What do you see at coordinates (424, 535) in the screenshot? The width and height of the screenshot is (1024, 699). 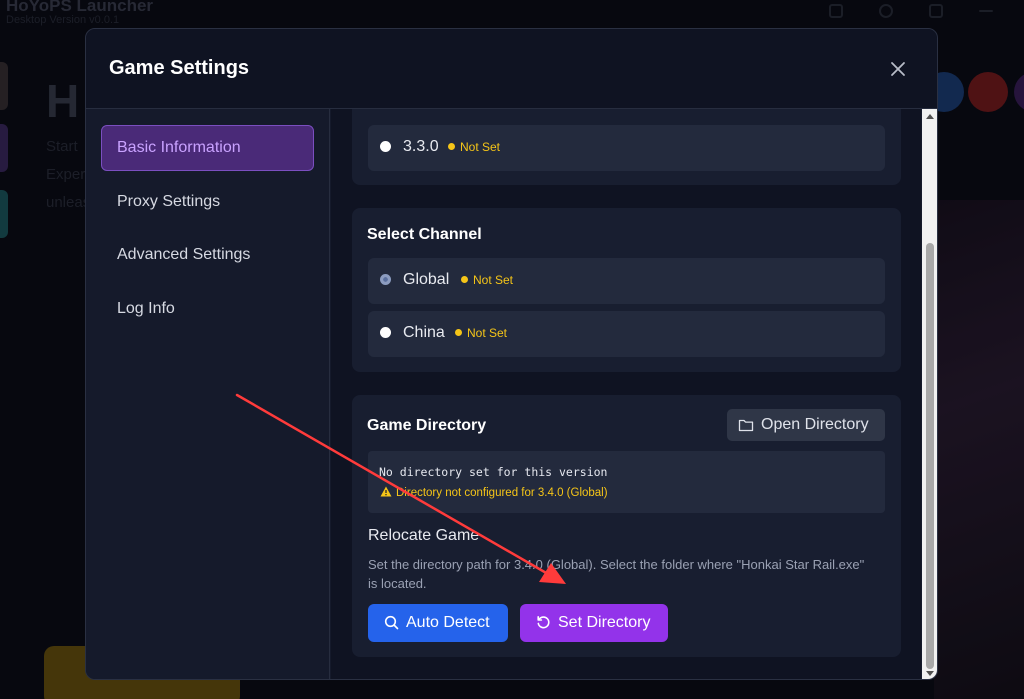 I see `relocate-game-title: Relocate Game` at bounding box center [424, 535].